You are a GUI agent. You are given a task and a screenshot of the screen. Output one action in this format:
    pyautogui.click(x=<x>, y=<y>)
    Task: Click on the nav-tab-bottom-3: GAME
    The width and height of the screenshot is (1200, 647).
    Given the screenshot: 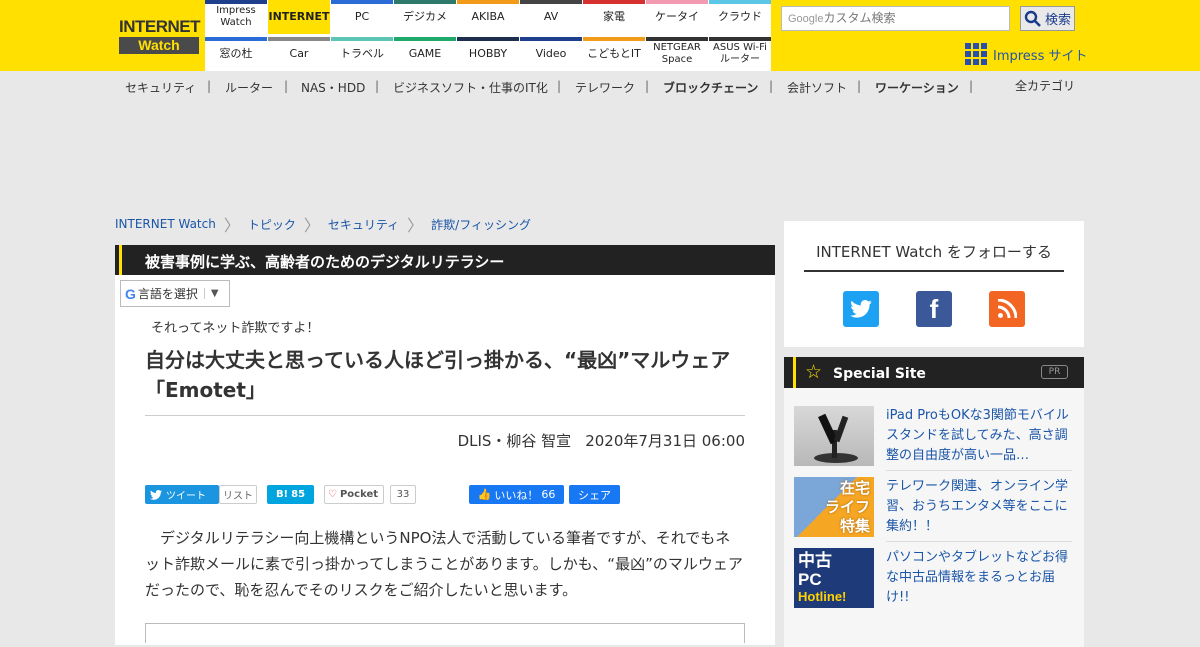 What is the action you would take?
    pyautogui.click(x=425, y=54)
    